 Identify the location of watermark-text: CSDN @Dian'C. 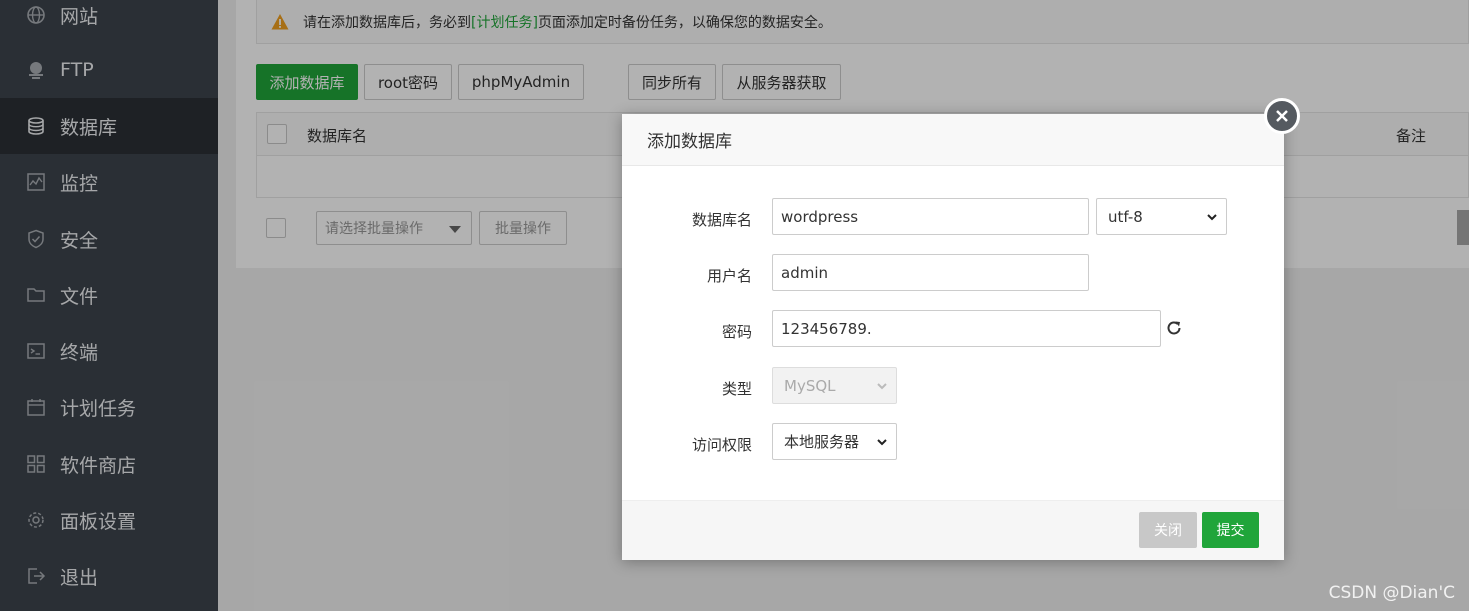
(1391, 593).